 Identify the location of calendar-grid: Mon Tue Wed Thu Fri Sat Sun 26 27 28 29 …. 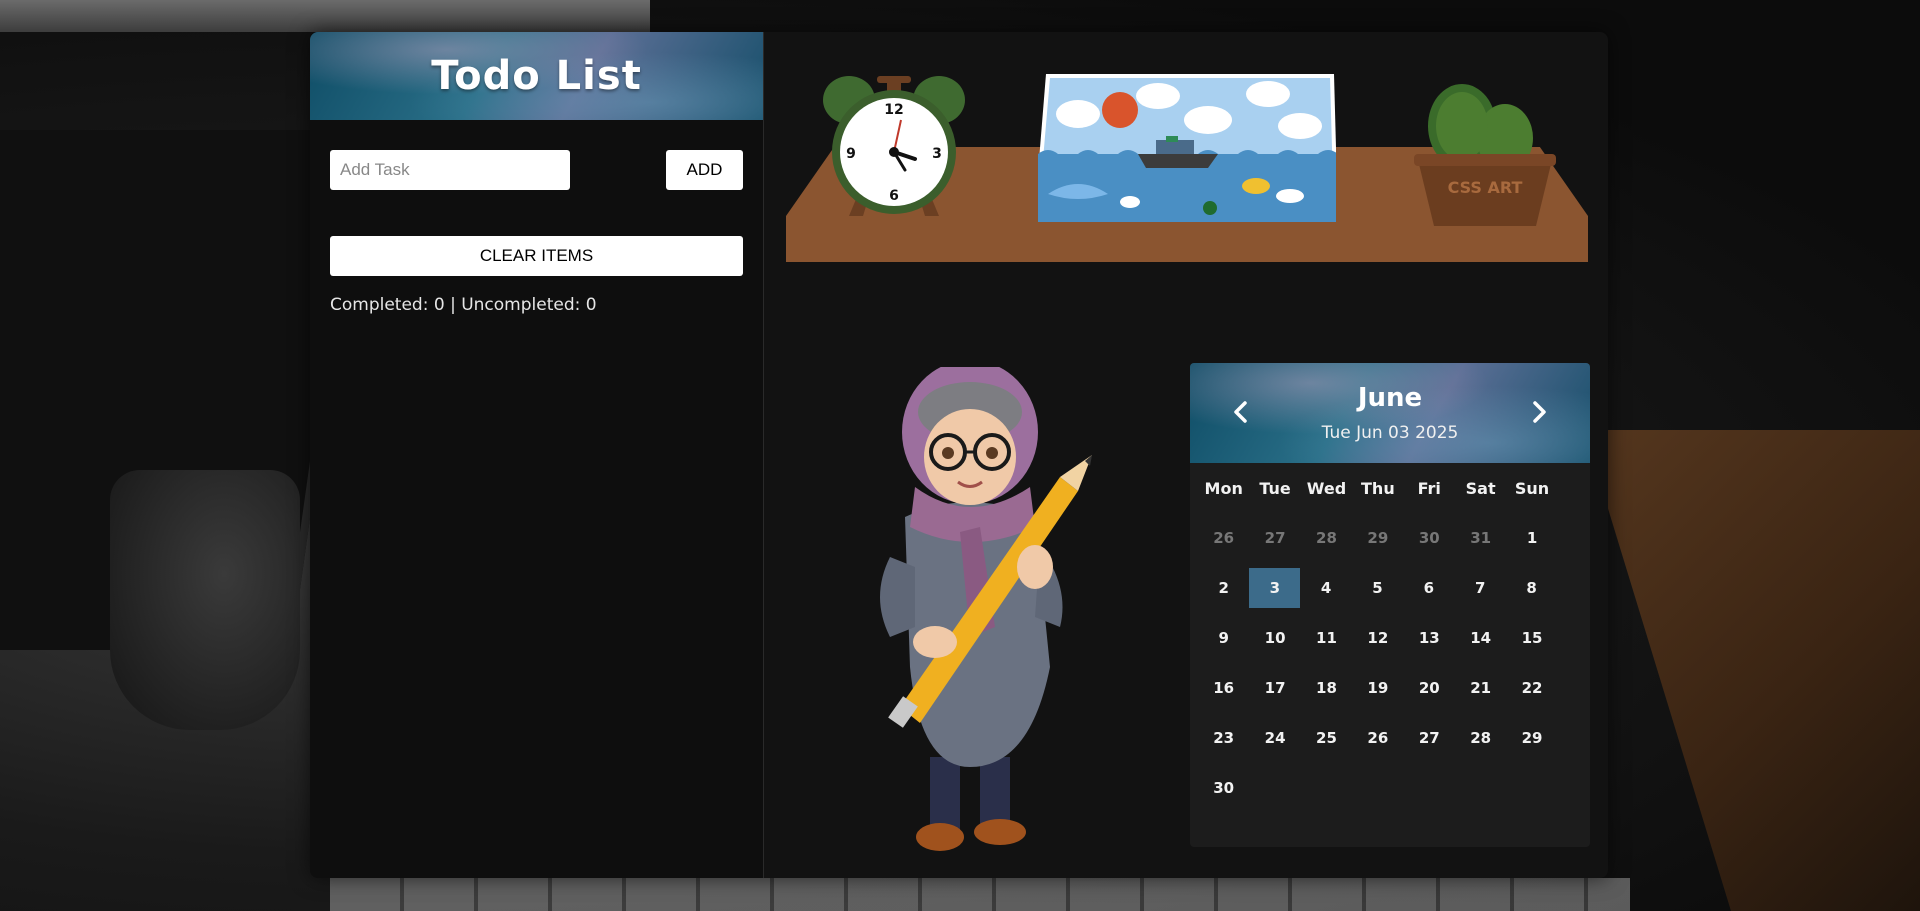
(1390, 638).